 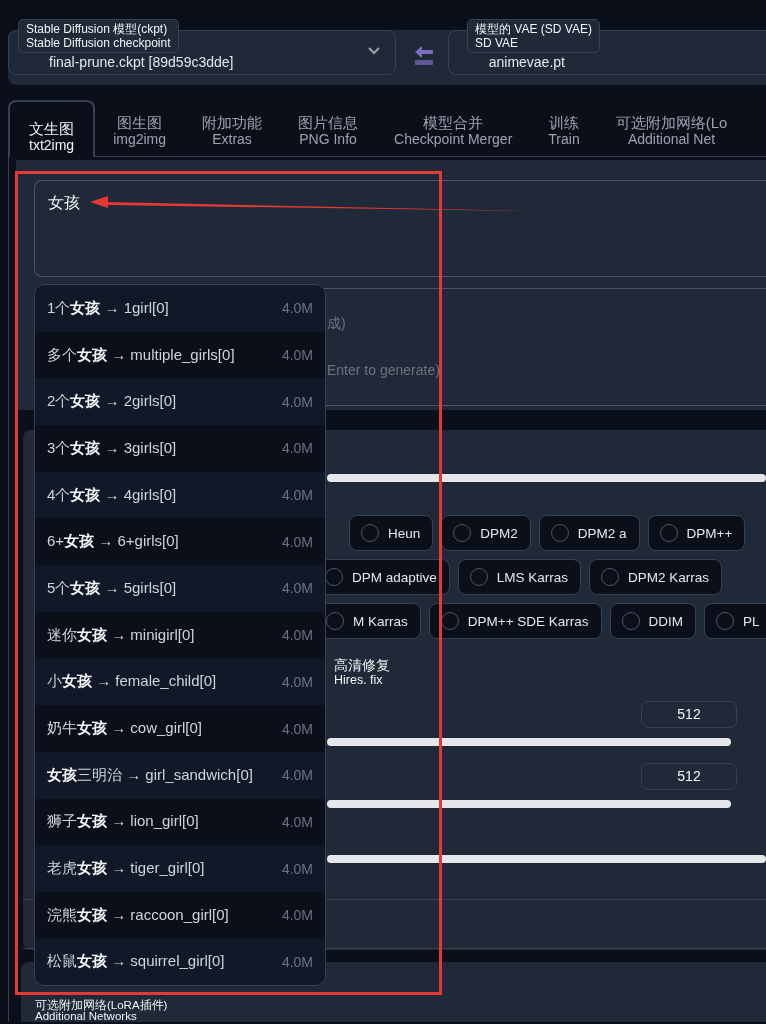 What do you see at coordinates (180, 775) in the screenshot?
I see `suggestion-item: 女孩三明治 → girl_sandwich[0] 4.0M` at bounding box center [180, 775].